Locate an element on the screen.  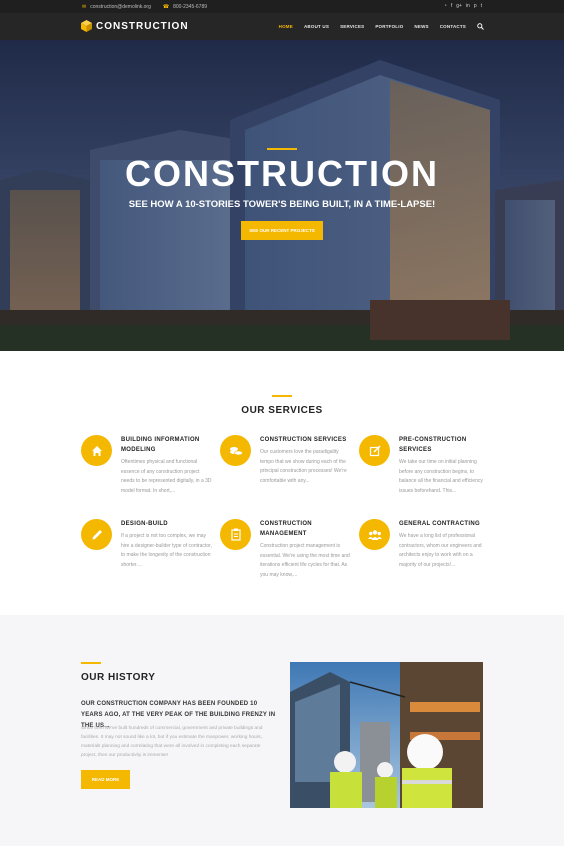
read-more-button: READ MORE is located at coordinates (105, 779).